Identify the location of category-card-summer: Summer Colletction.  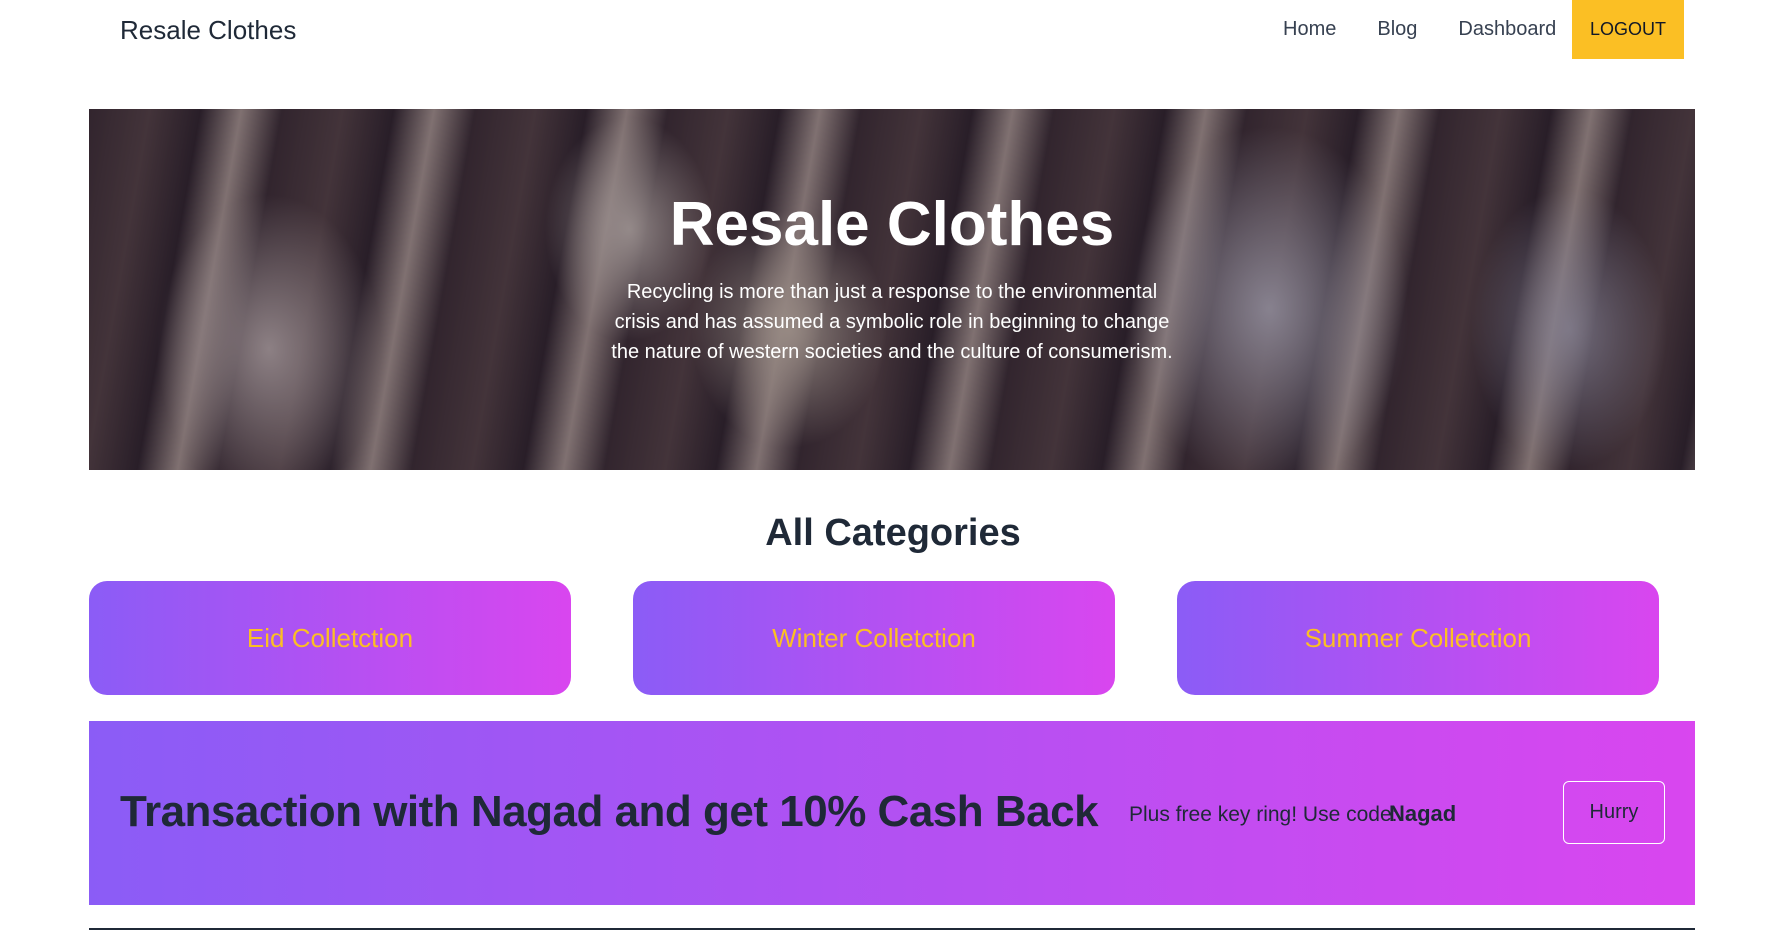
(1418, 638).